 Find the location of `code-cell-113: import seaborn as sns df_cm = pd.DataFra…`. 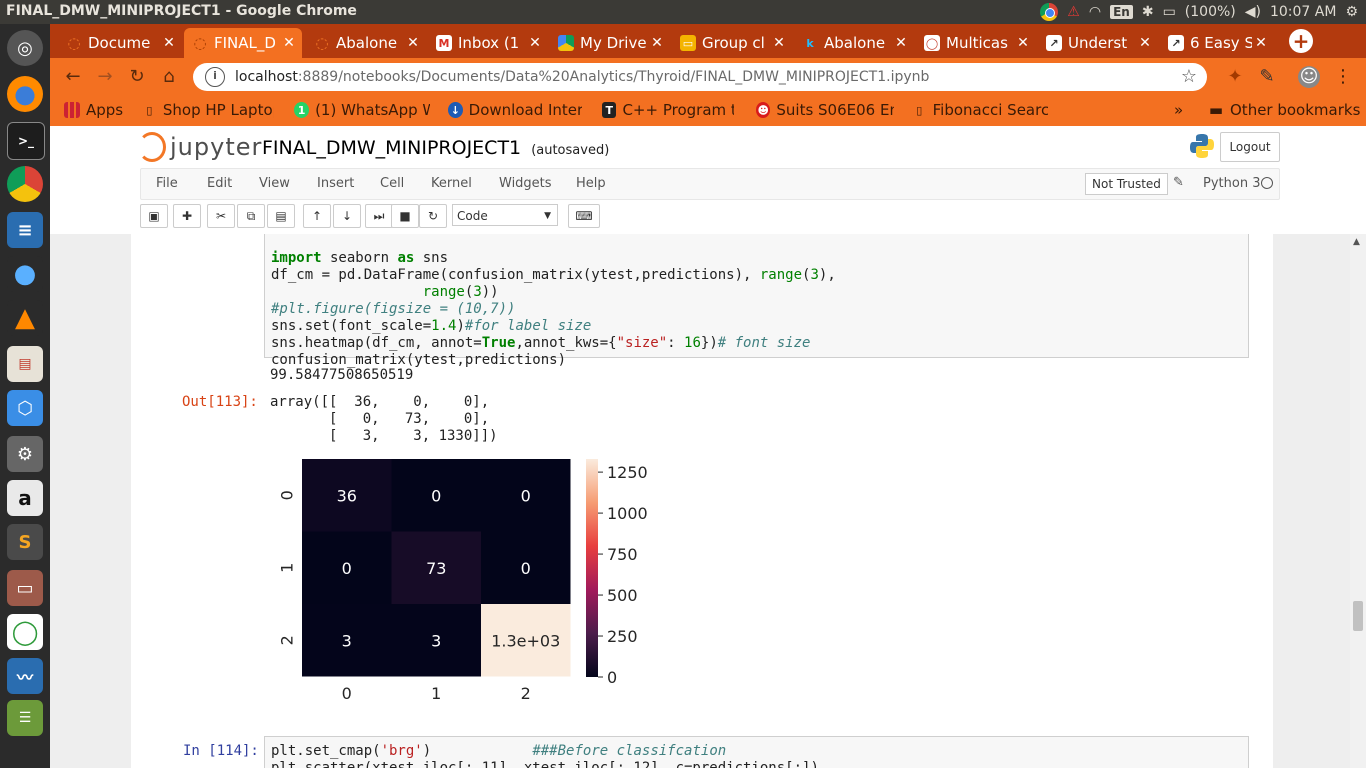

code-cell-113: import seaborn as sns df_cm = pd.DataFra… is located at coordinates (756, 301).